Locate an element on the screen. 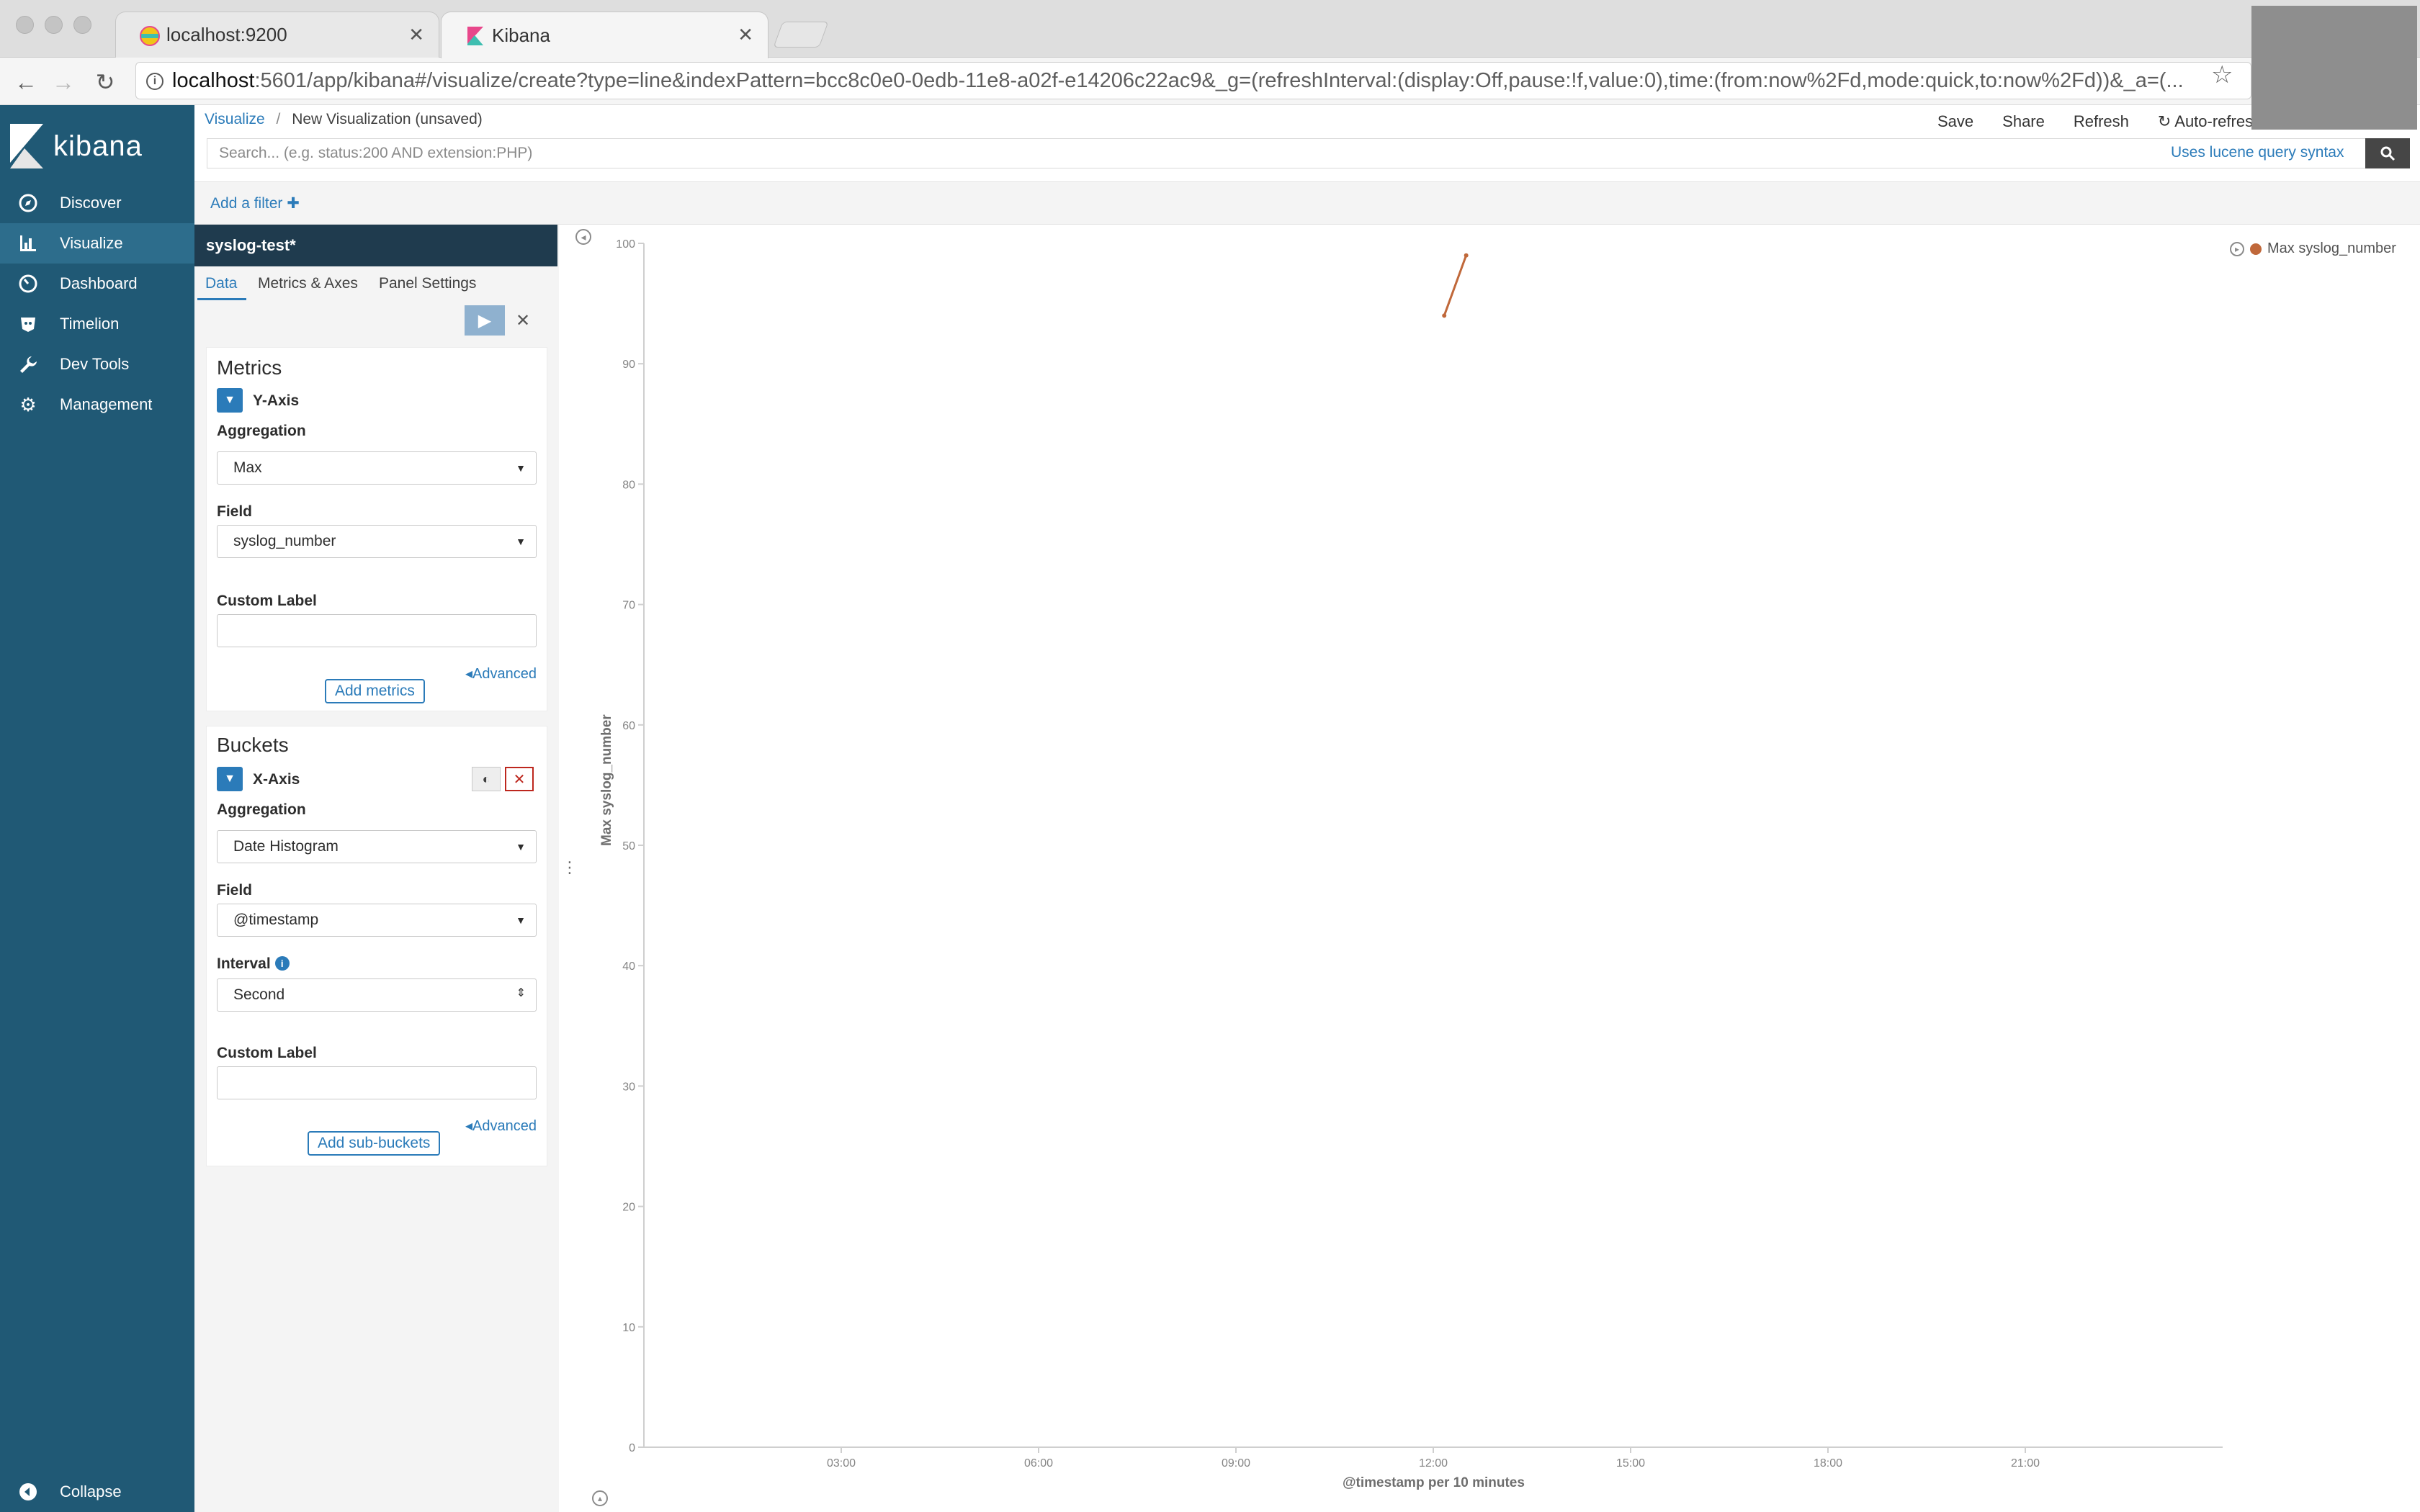 The width and height of the screenshot is (2420, 1512). sidebar-item-timelion: Timelion is located at coordinates (97, 324).